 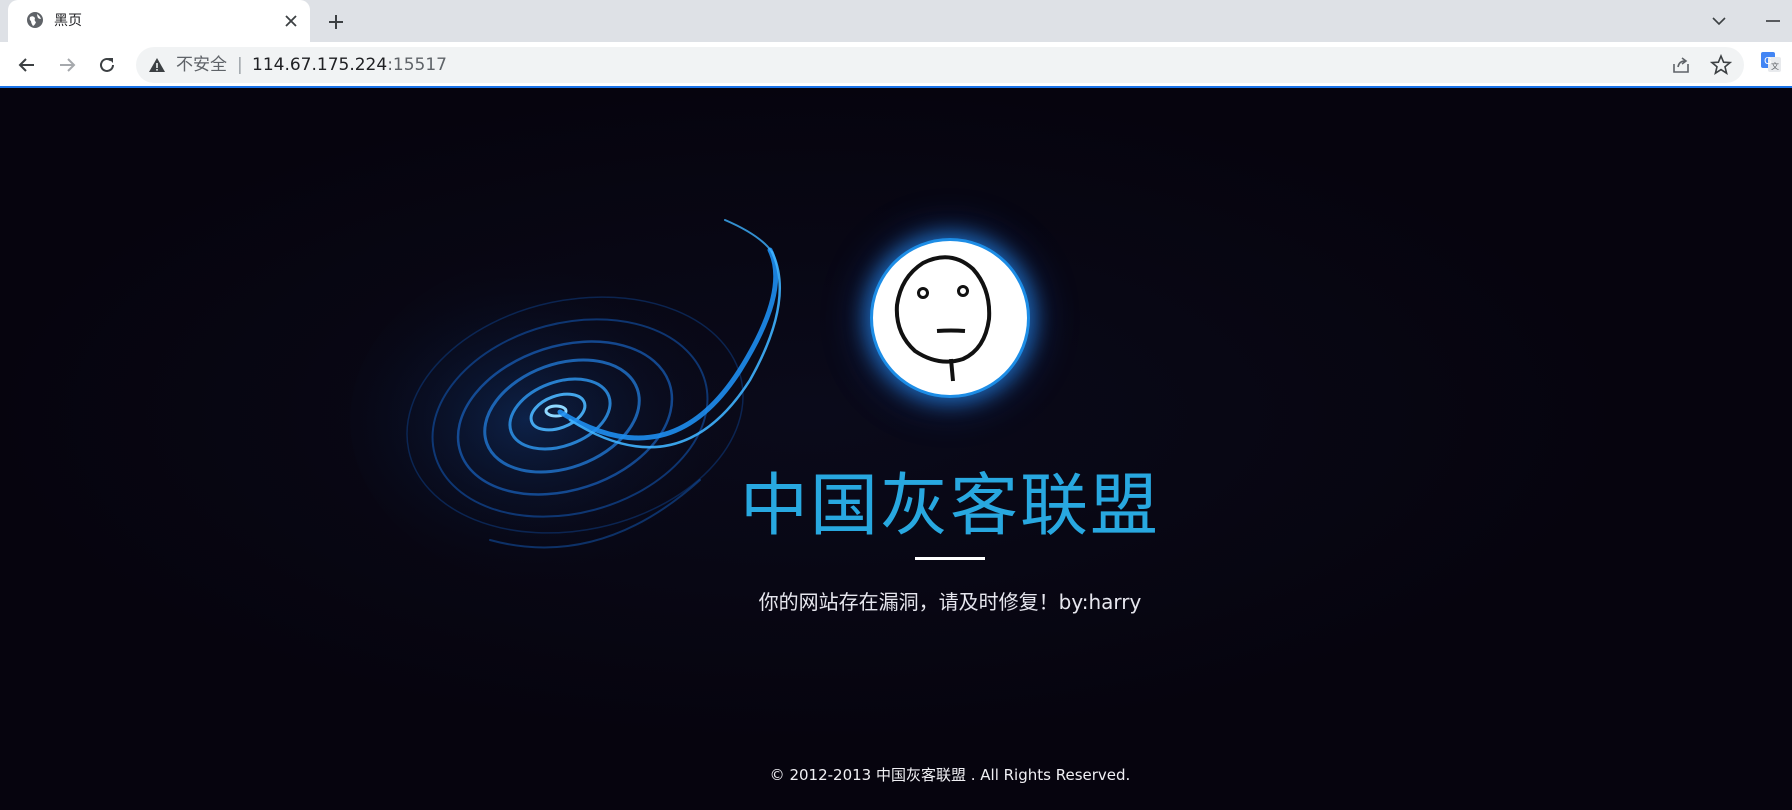 What do you see at coordinates (1681, 65) in the screenshot?
I see `share-icon` at bounding box center [1681, 65].